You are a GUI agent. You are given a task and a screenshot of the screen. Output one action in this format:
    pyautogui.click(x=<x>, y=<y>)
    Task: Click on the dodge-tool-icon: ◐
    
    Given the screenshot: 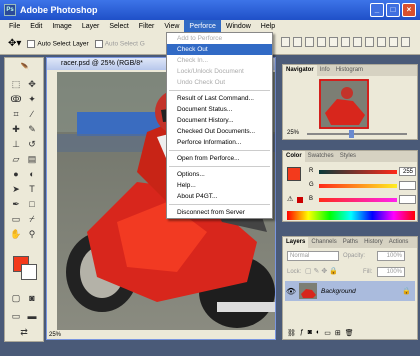 What is the action you would take?
    pyautogui.click(x=32, y=174)
    